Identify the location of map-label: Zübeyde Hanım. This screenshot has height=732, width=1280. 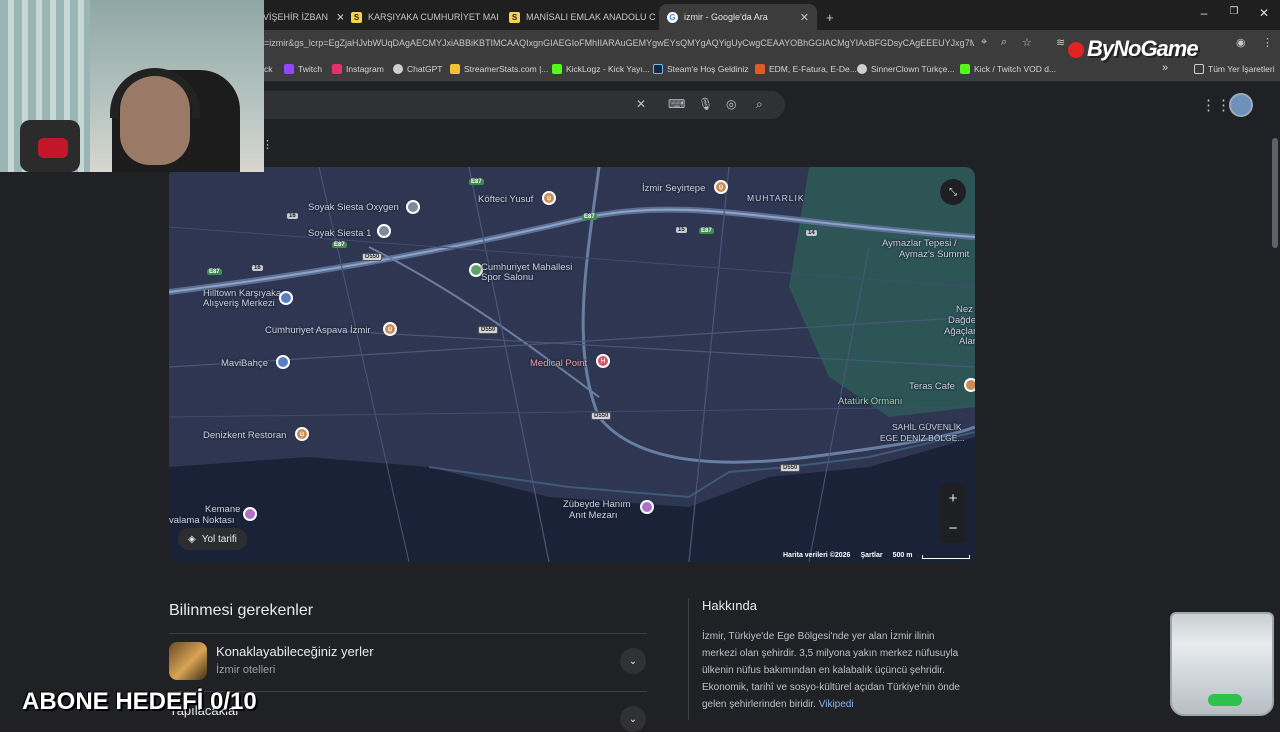
(597, 504).